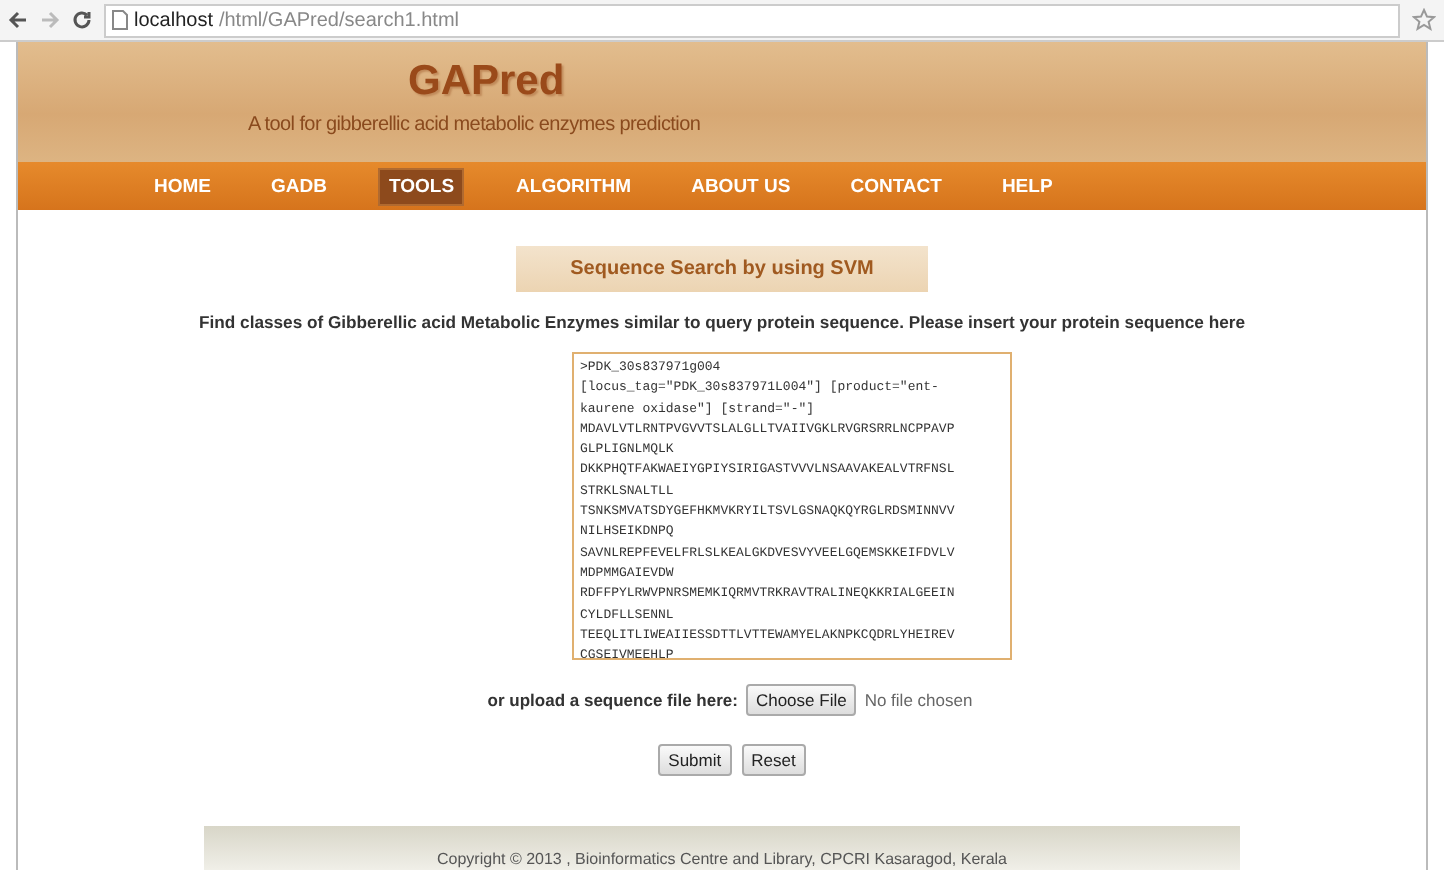 This screenshot has width=1444, height=870. I want to click on site-title: GAPred, so click(486, 81).